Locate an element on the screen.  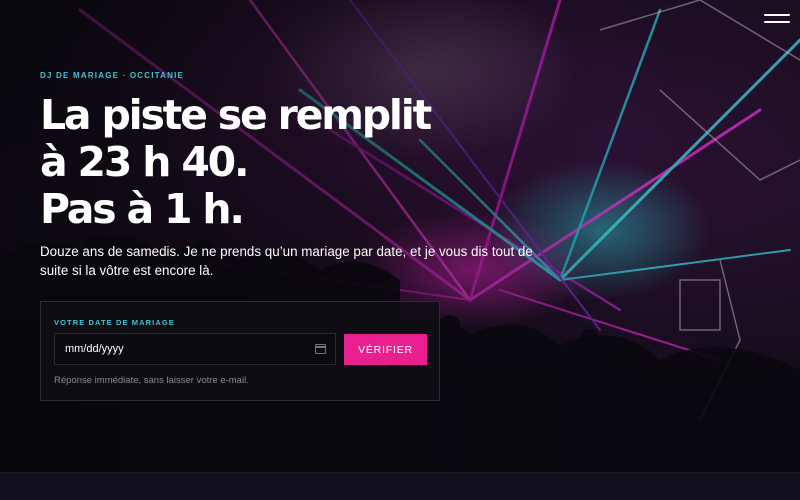
hamburger-menu-icon is located at coordinates (777, 15).